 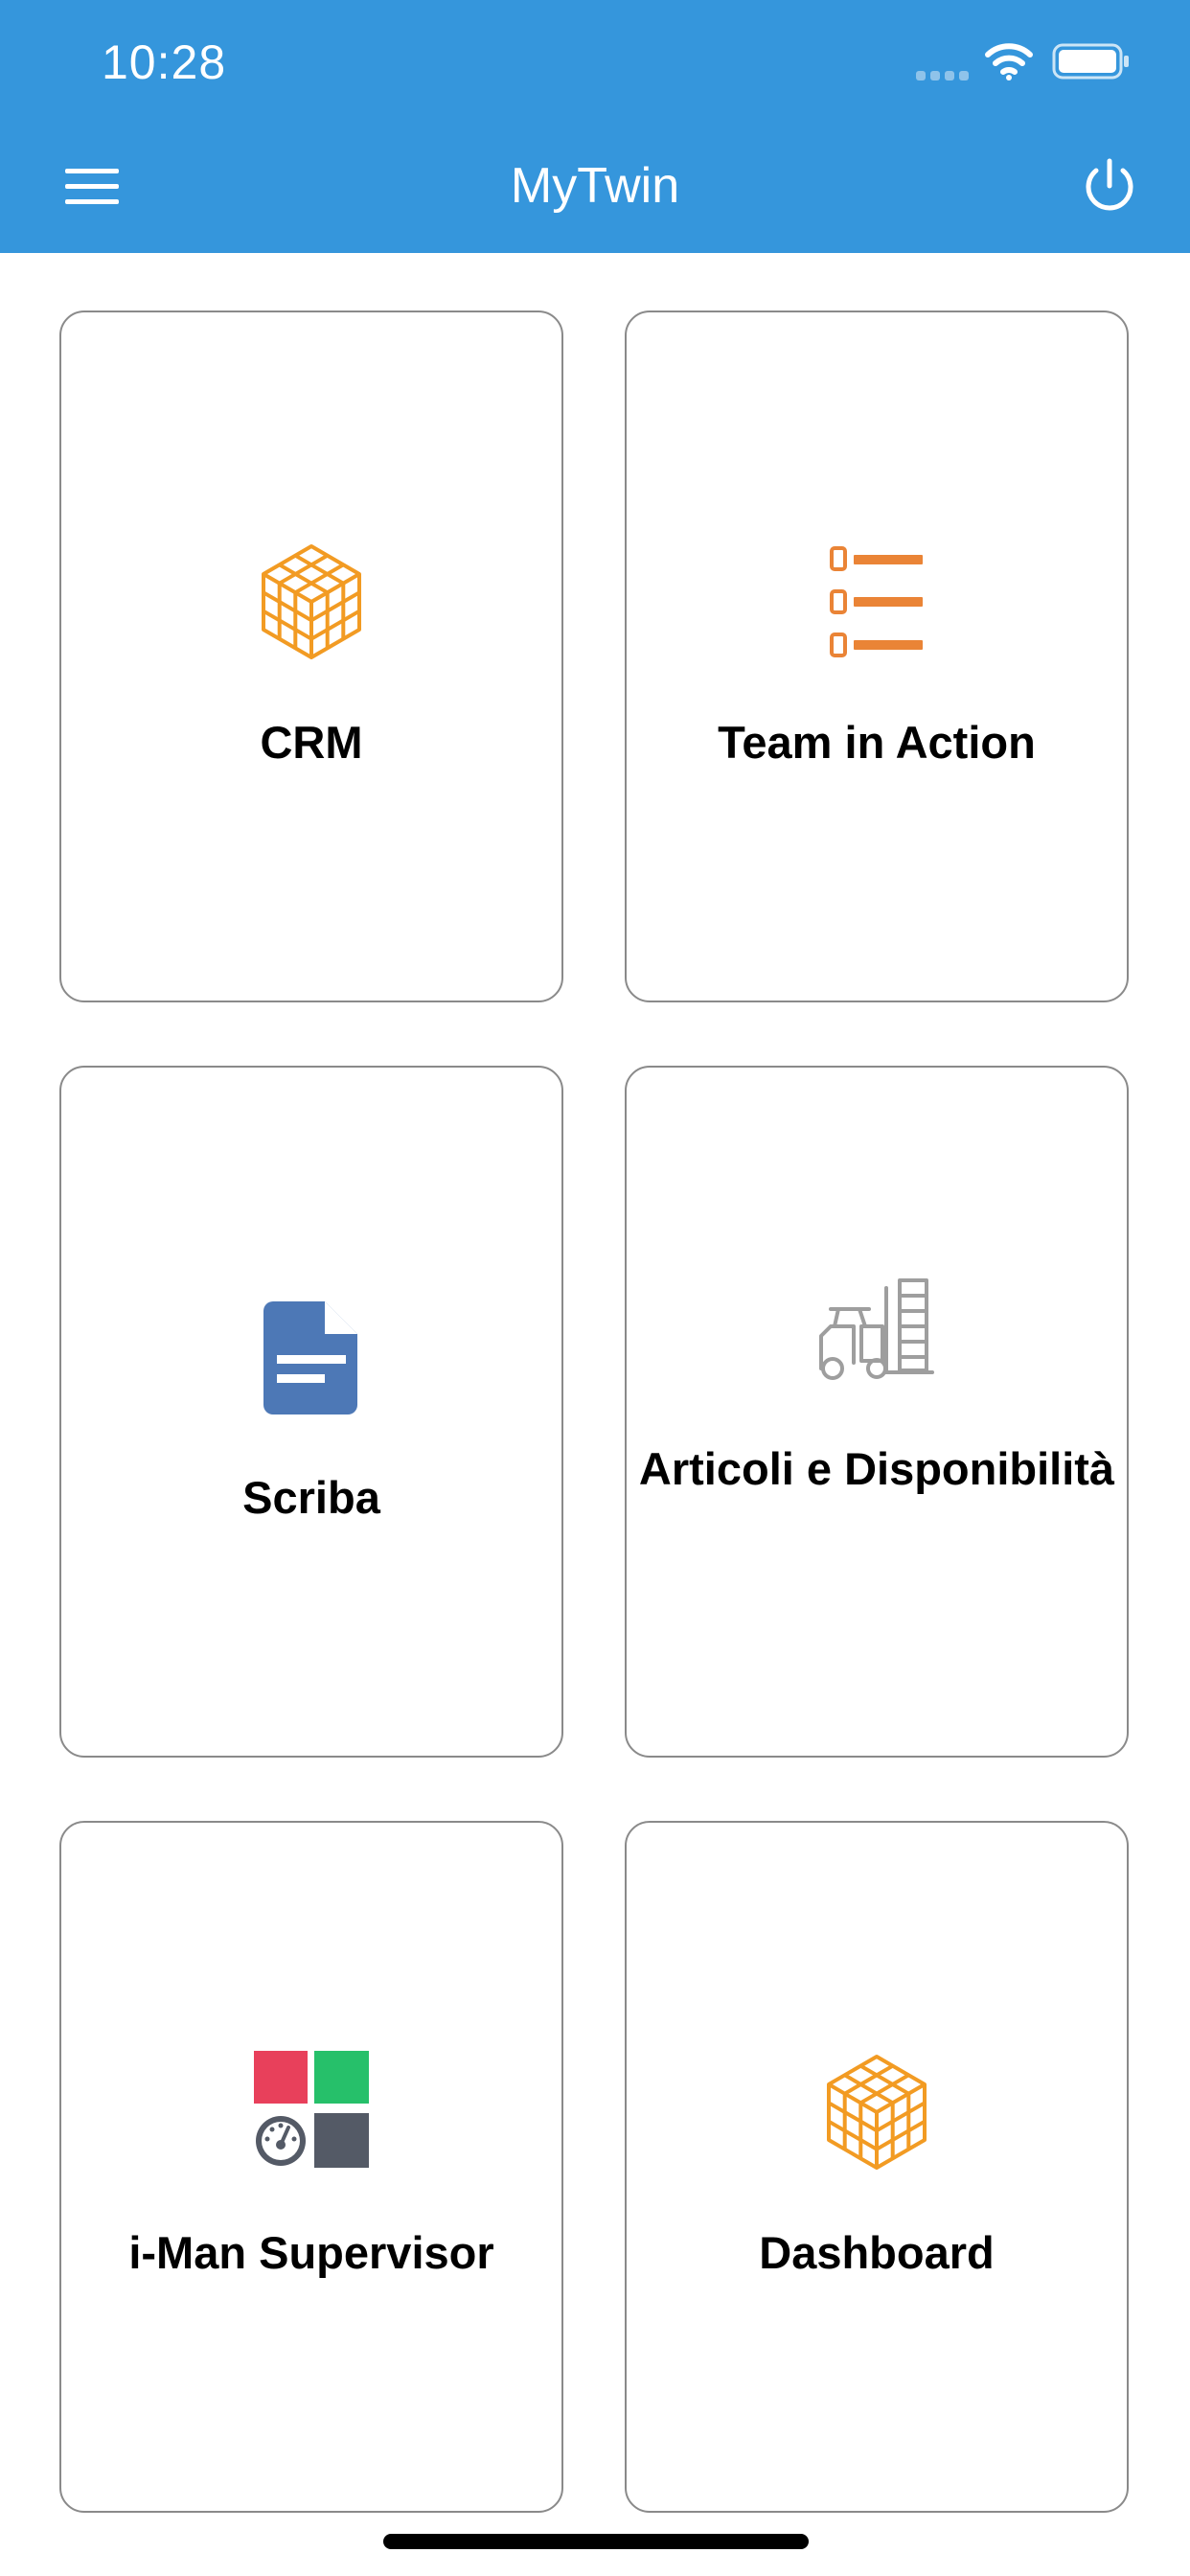 I want to click on tile-articoli-disponibilita: Articoli e Disponibilità, so click(x=877, y=1412).